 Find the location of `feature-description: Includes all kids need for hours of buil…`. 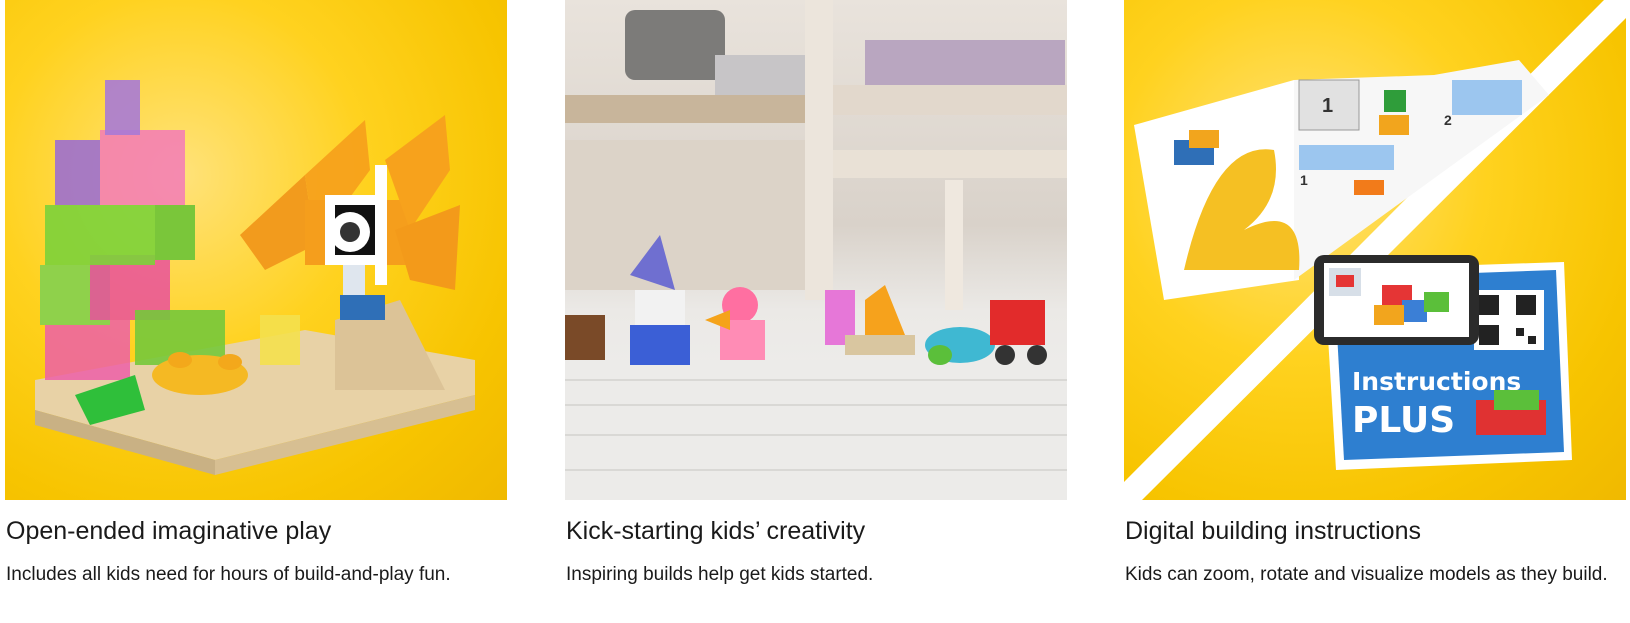

feature-description: Includes all kids need for hours of buil… is located at coordinates (228, 574).